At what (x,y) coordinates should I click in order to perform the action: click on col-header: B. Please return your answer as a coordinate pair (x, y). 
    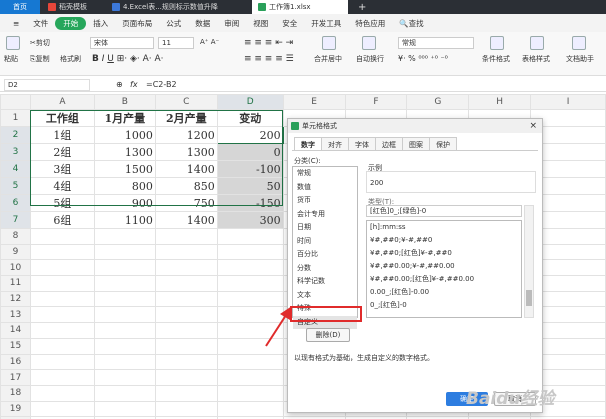
    Looking at the image, I should click on (124, 102).